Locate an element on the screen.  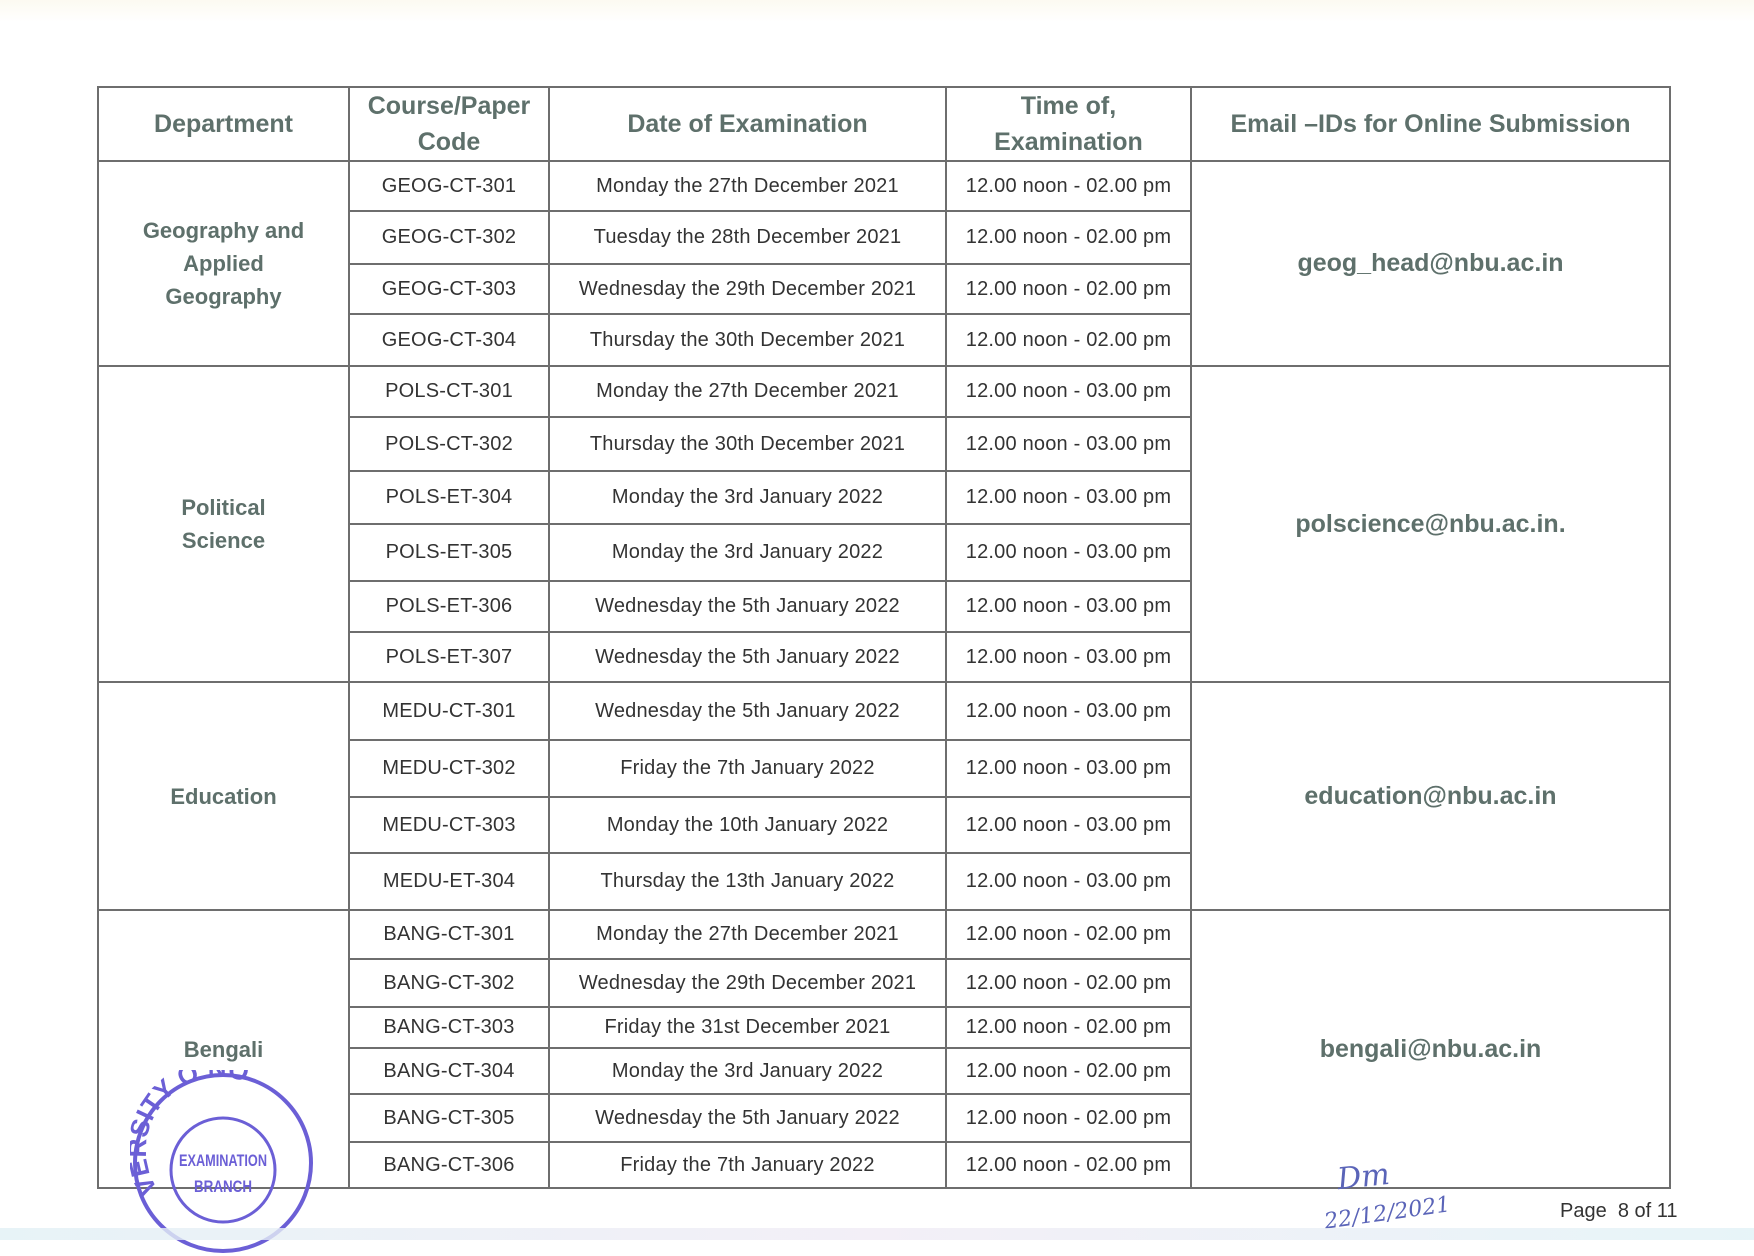
header-time: Time of, Examination is located at coordinates (1068, 124).